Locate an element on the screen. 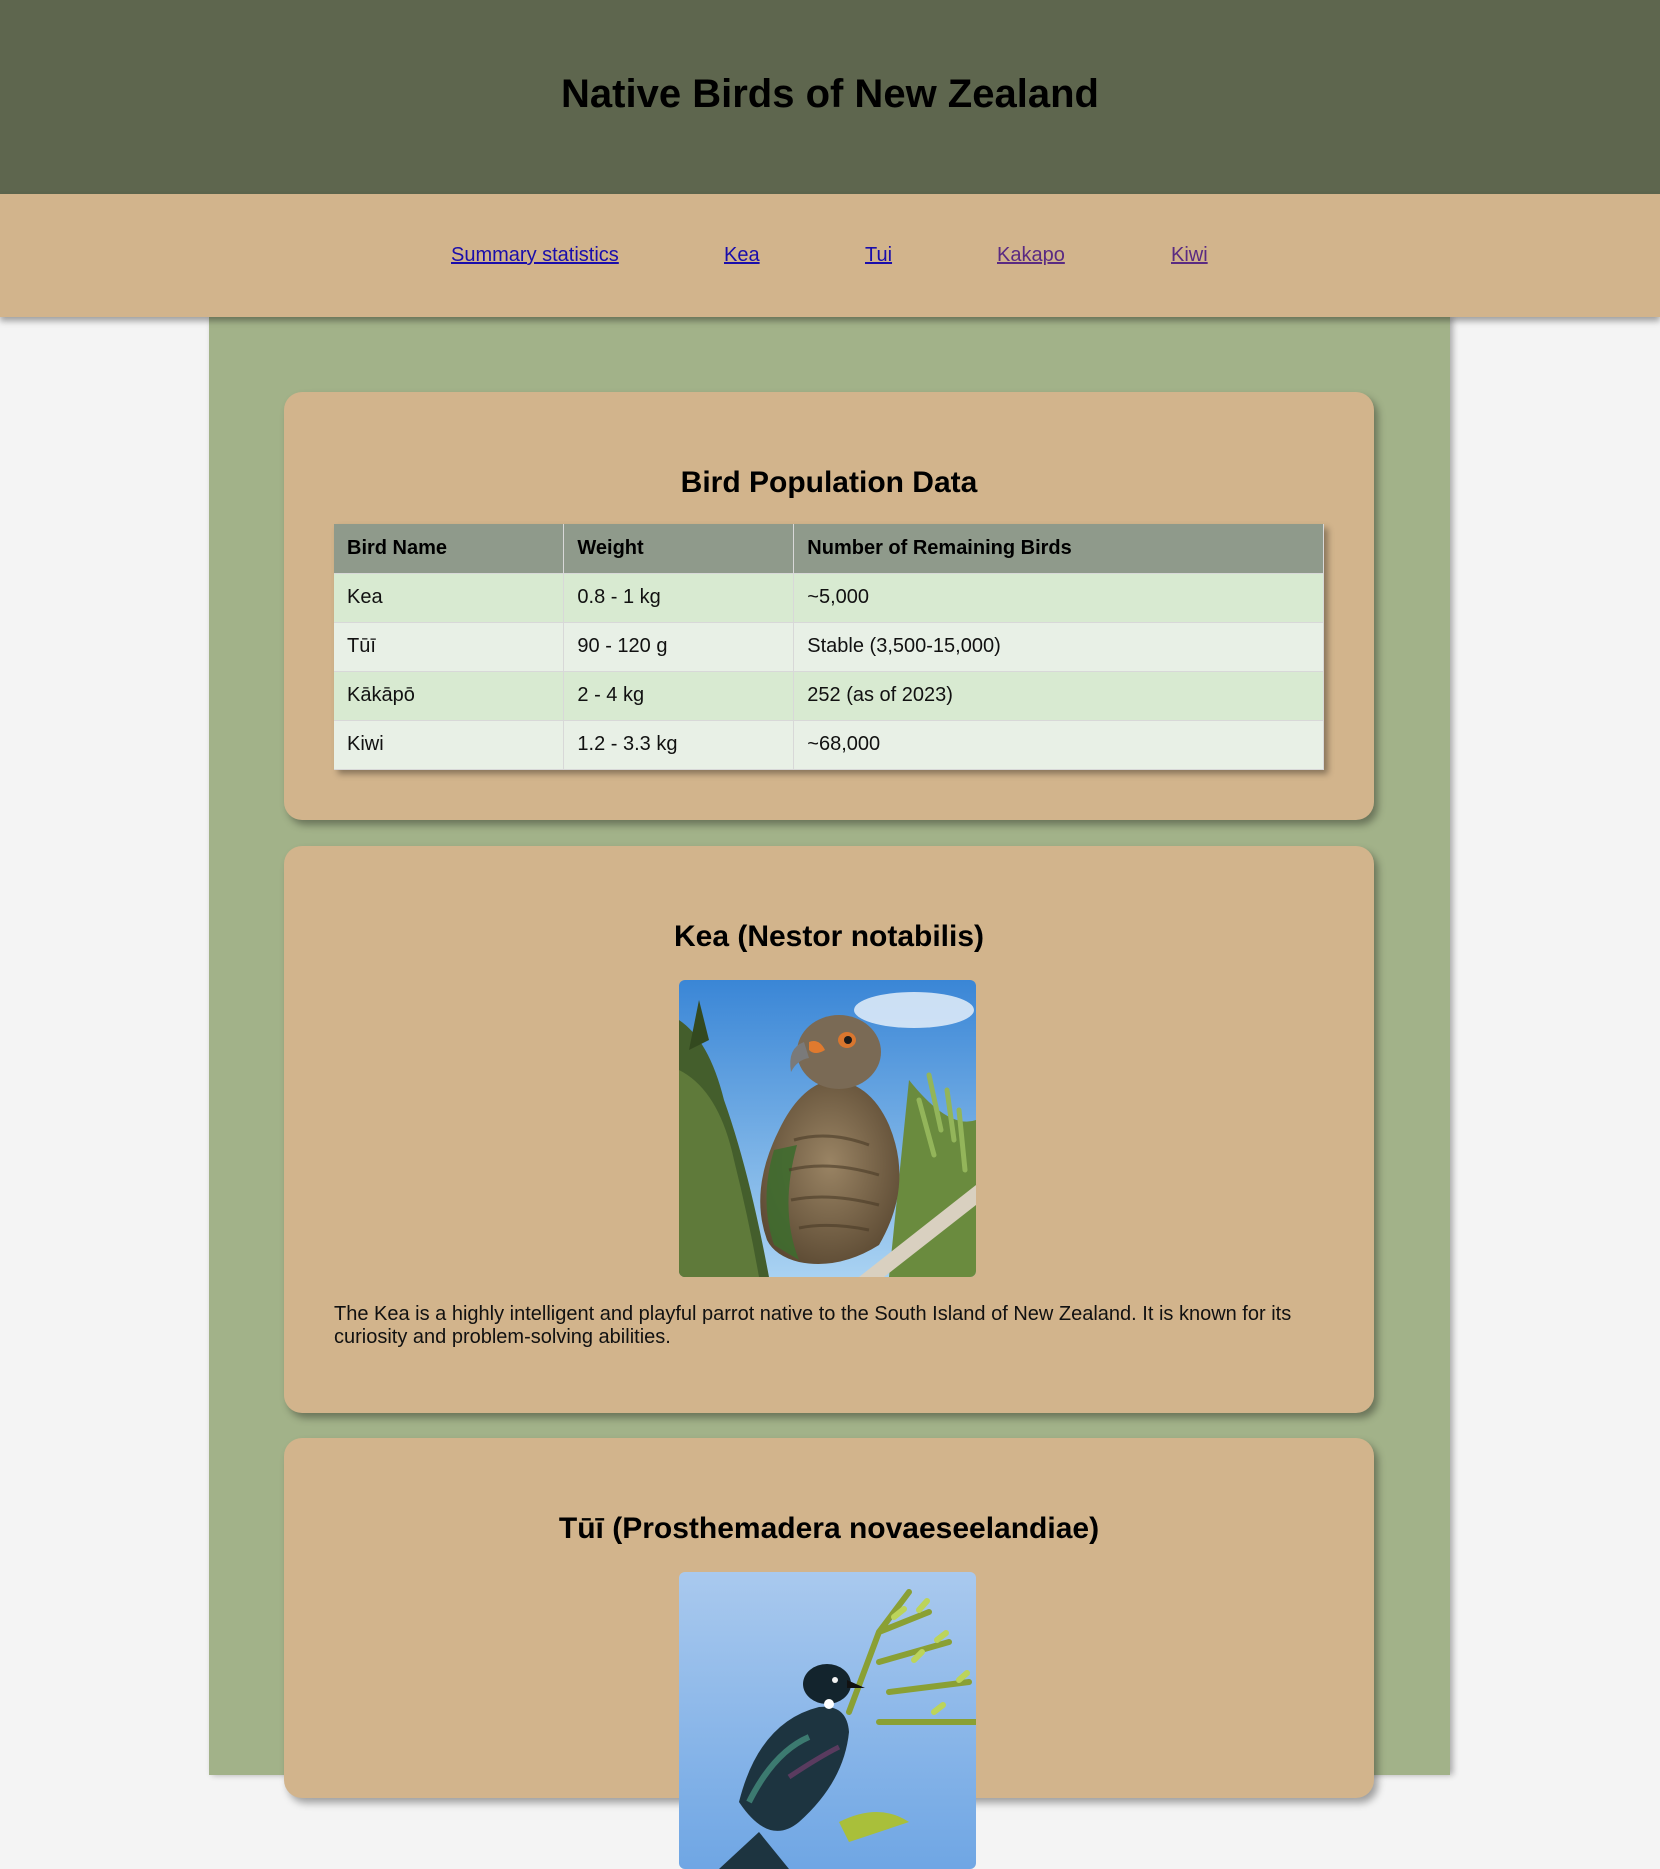 This screenshot has height=1869, width=1660. nav-link-kiwi: Kiwi is located at coordinates (1189, 255).